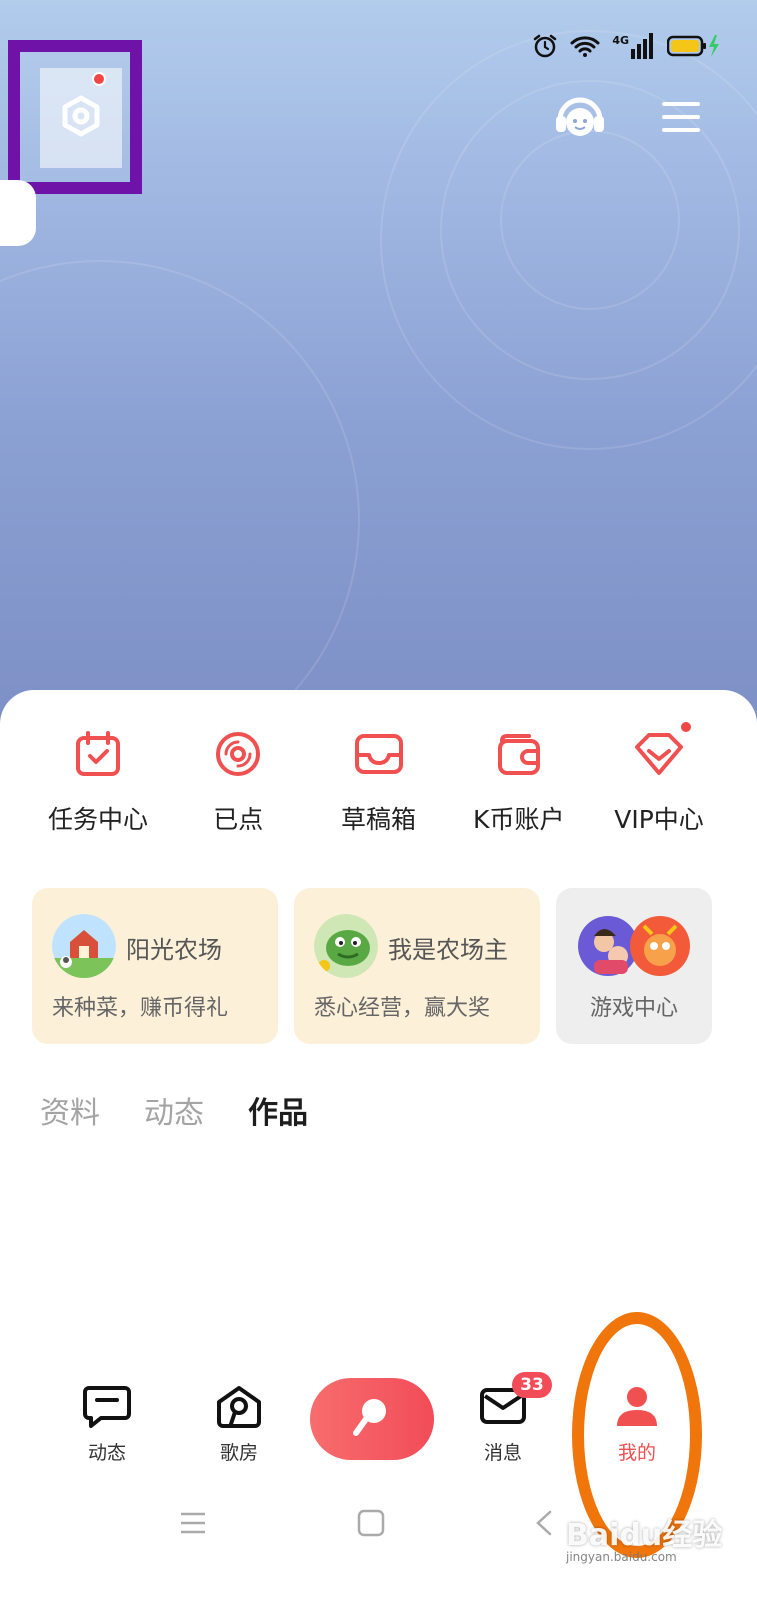 Image resolution: width=757 pixels, height=1600 pixels. Describe the element at coordinates (532, 1385) in the screenshot. I see `message-badge: 33` at that location.